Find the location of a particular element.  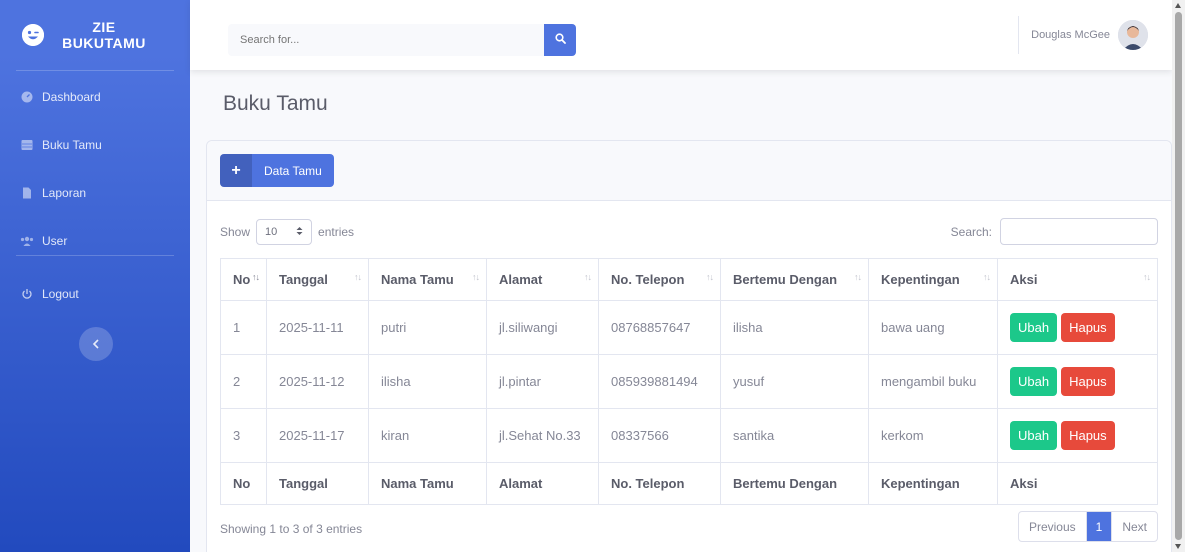

datatable-length: Show 10 entries is located at coordinates (287, 232).